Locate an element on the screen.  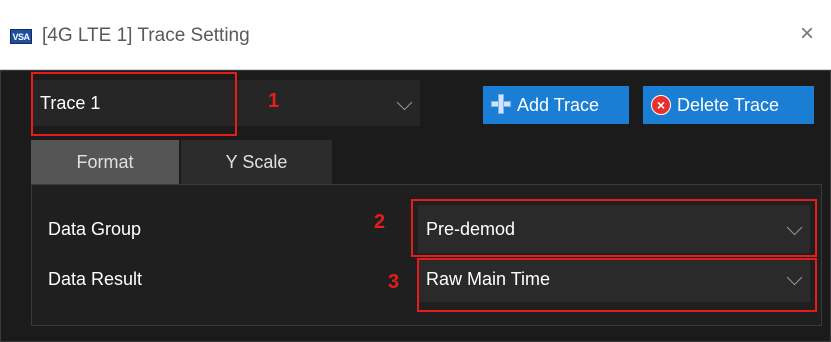
delete-trace-button: × Delete Trace is located at coordinates (728, 105).